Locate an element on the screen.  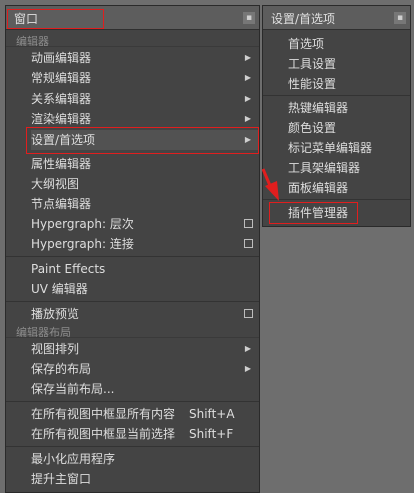
menu-item-attribute-editor: 属性编辑器 is located at coordinates (145, 164).